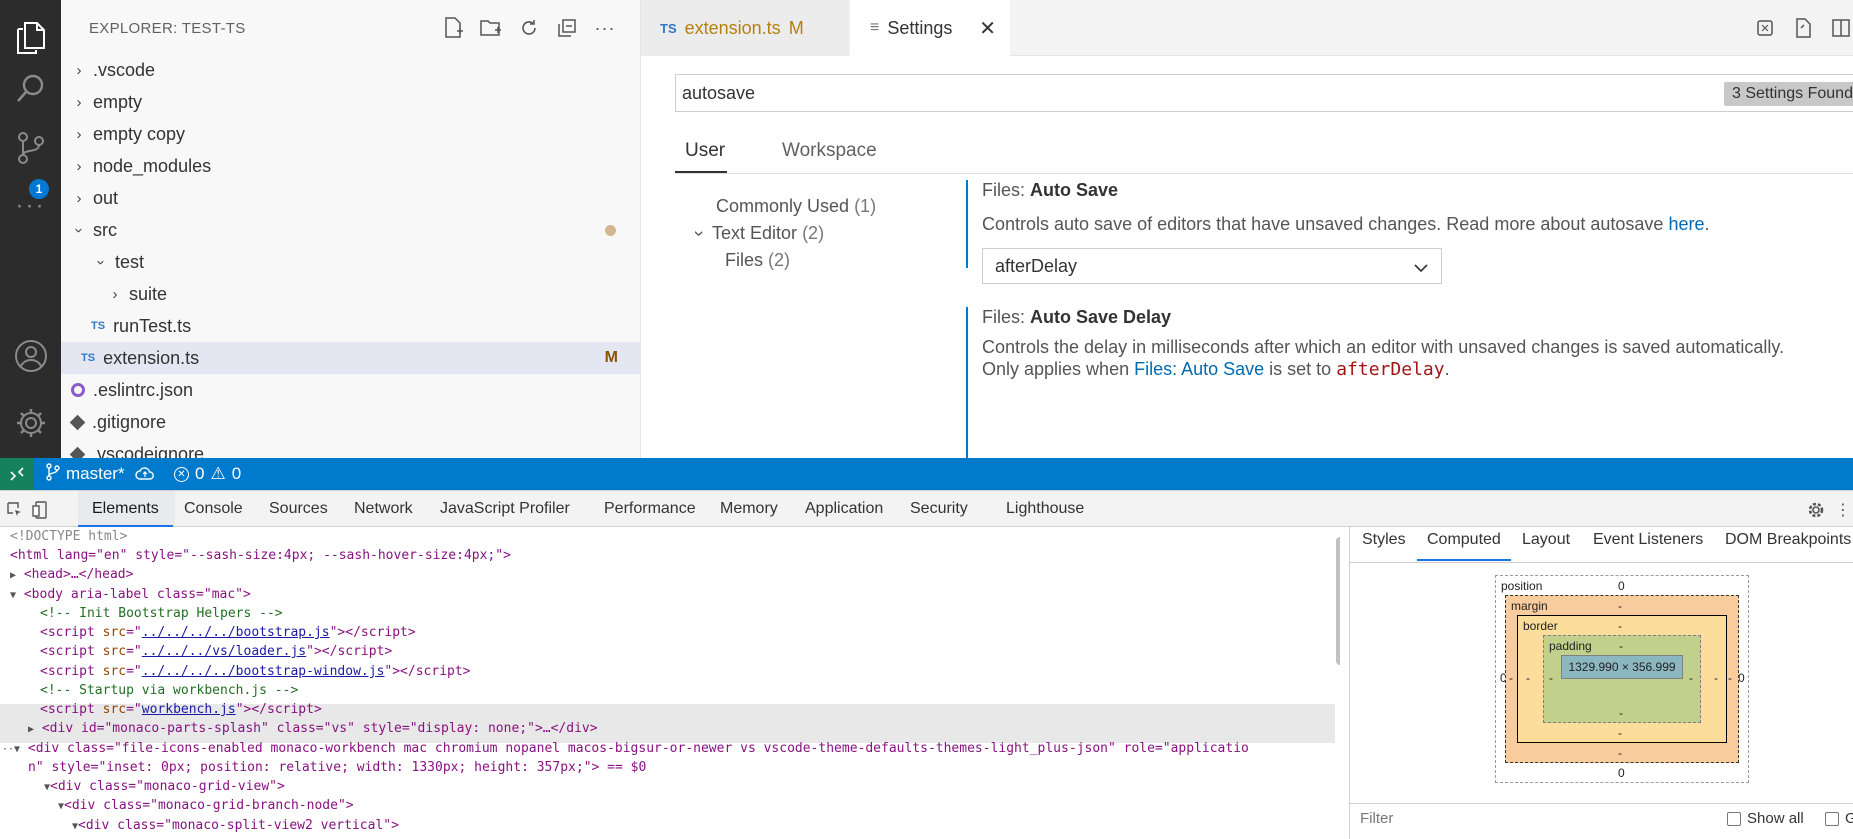  What do you see at coordinates (1384, 540) in the screenshot?
I see `tab-styles: Styles` at bounding box center [1384, 540].